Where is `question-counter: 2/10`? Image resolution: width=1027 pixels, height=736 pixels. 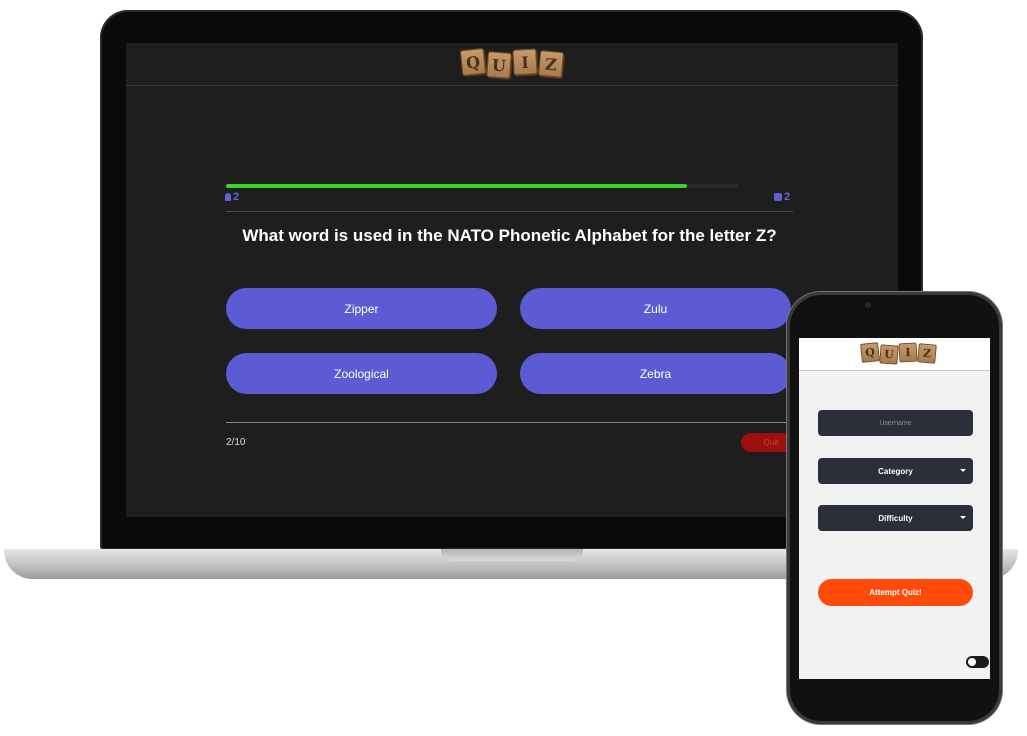
question-counter: 2/10 is located at coordinates (236, 442).